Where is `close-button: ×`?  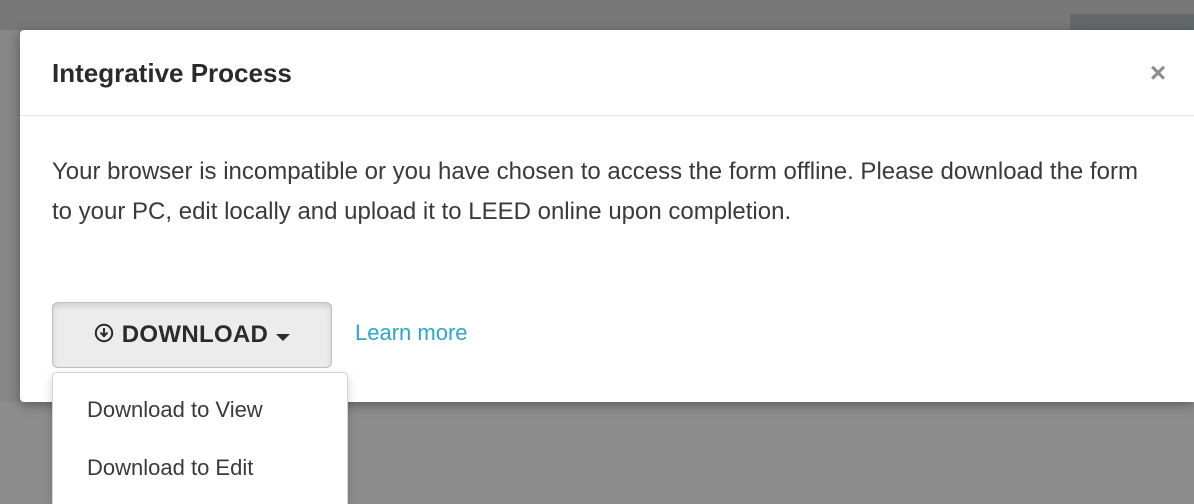
close-button: × is located at coordinates (1158, 73).